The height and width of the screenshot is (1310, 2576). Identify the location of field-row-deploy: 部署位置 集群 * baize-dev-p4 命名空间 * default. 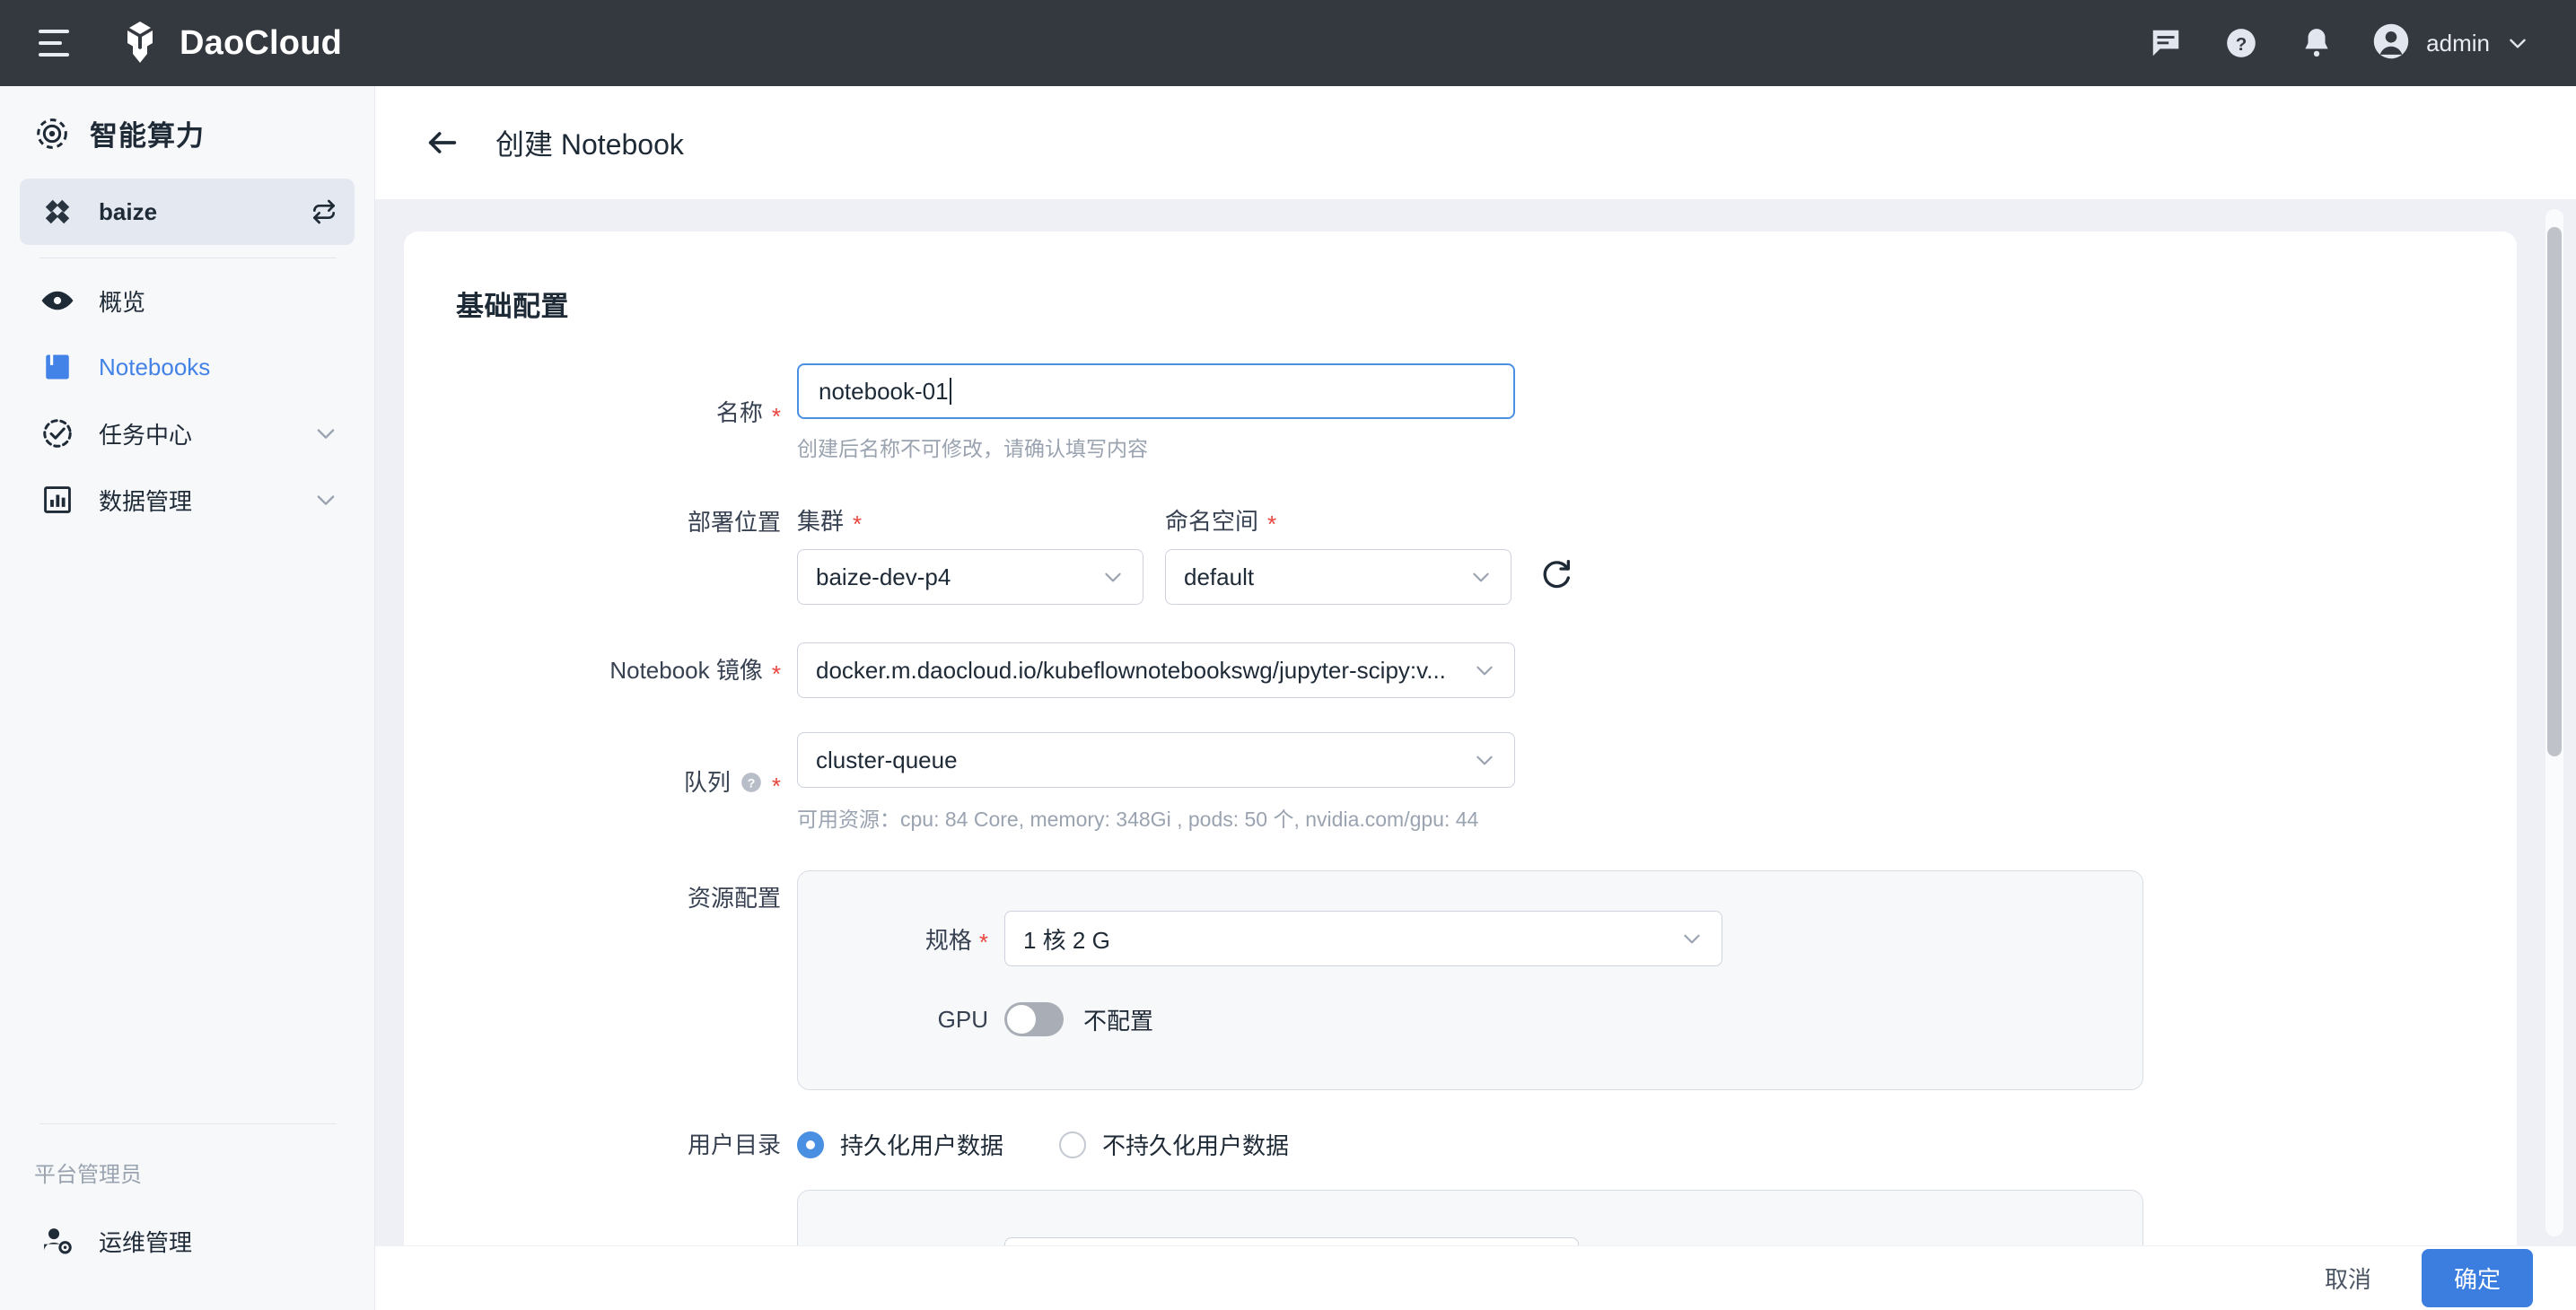
(1486, 554).